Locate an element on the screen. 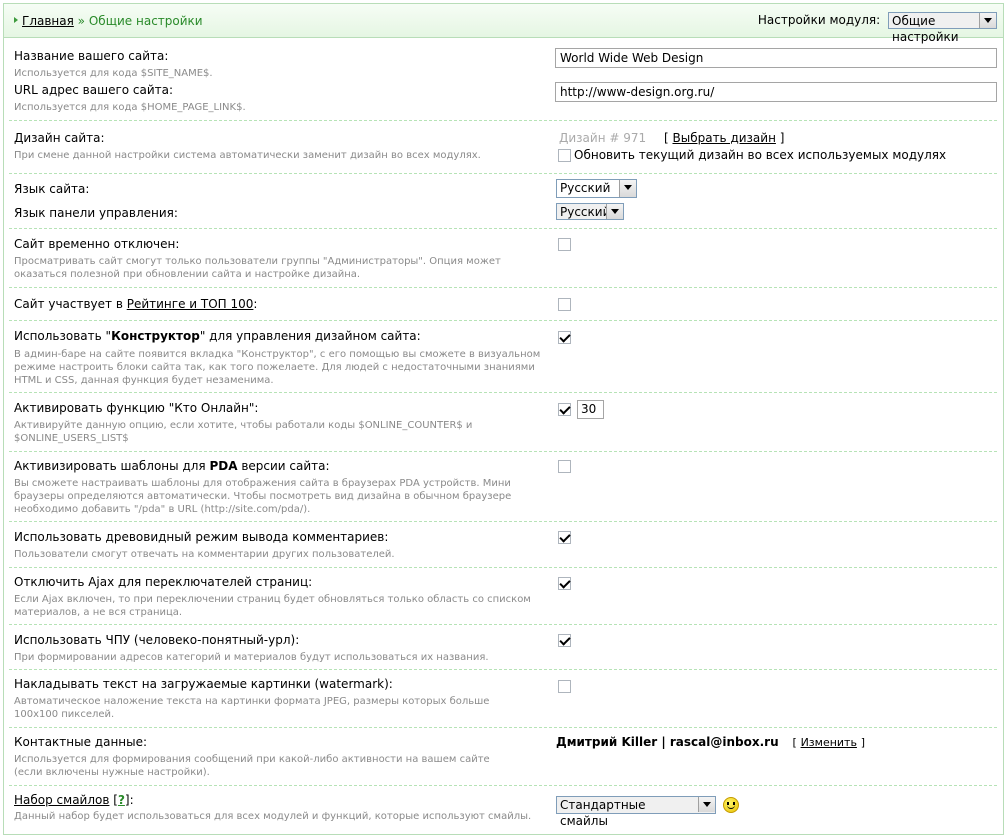 Image resolution: width=1008 pixels, height=835 pixels. bracket: ]: is located at coordinates (129, 800).